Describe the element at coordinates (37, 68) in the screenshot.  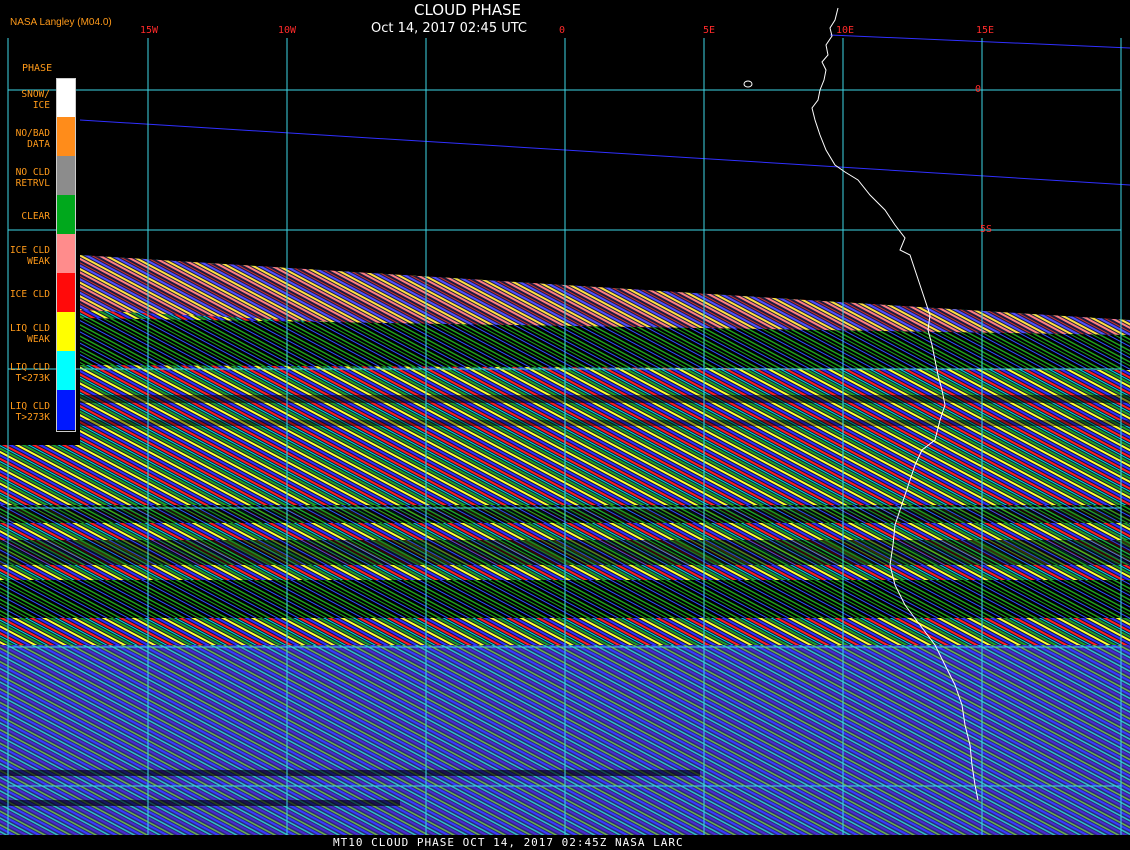
I see `legend-title: PHASE` at that location.